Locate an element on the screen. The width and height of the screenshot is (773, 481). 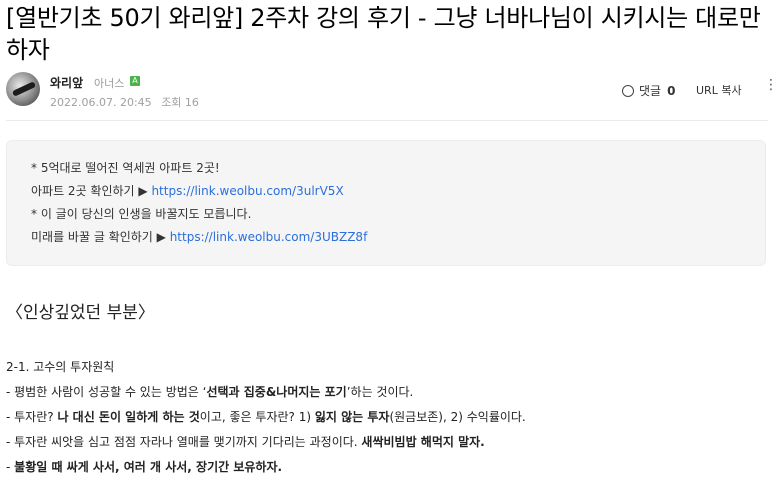
comment-label: 댓글 is located at coordinates (650, 91).